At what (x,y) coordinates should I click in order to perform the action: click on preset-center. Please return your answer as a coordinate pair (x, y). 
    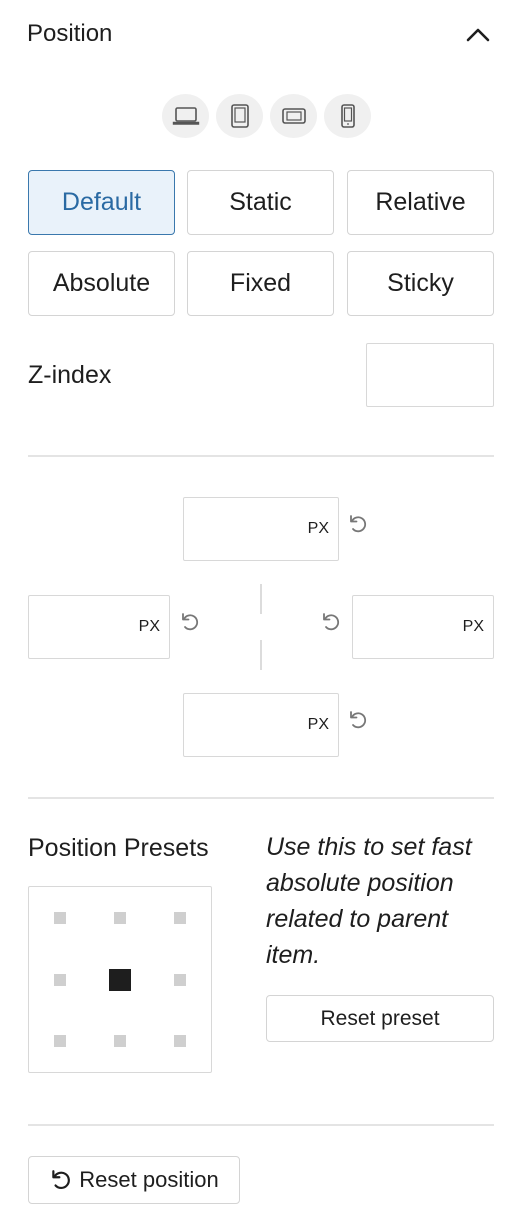
    Looking at the image, I should click on (120, 980).